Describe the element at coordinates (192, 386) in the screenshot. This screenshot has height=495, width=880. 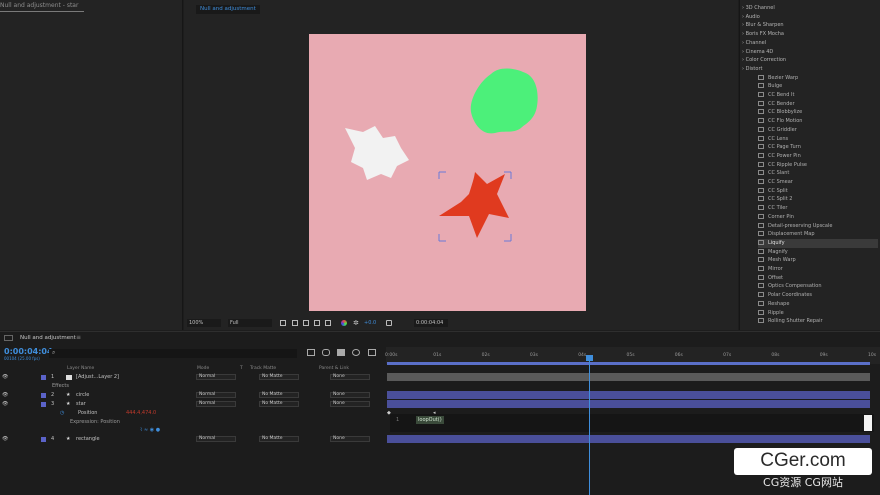
I see `effects-group-row: Effects` at that location.